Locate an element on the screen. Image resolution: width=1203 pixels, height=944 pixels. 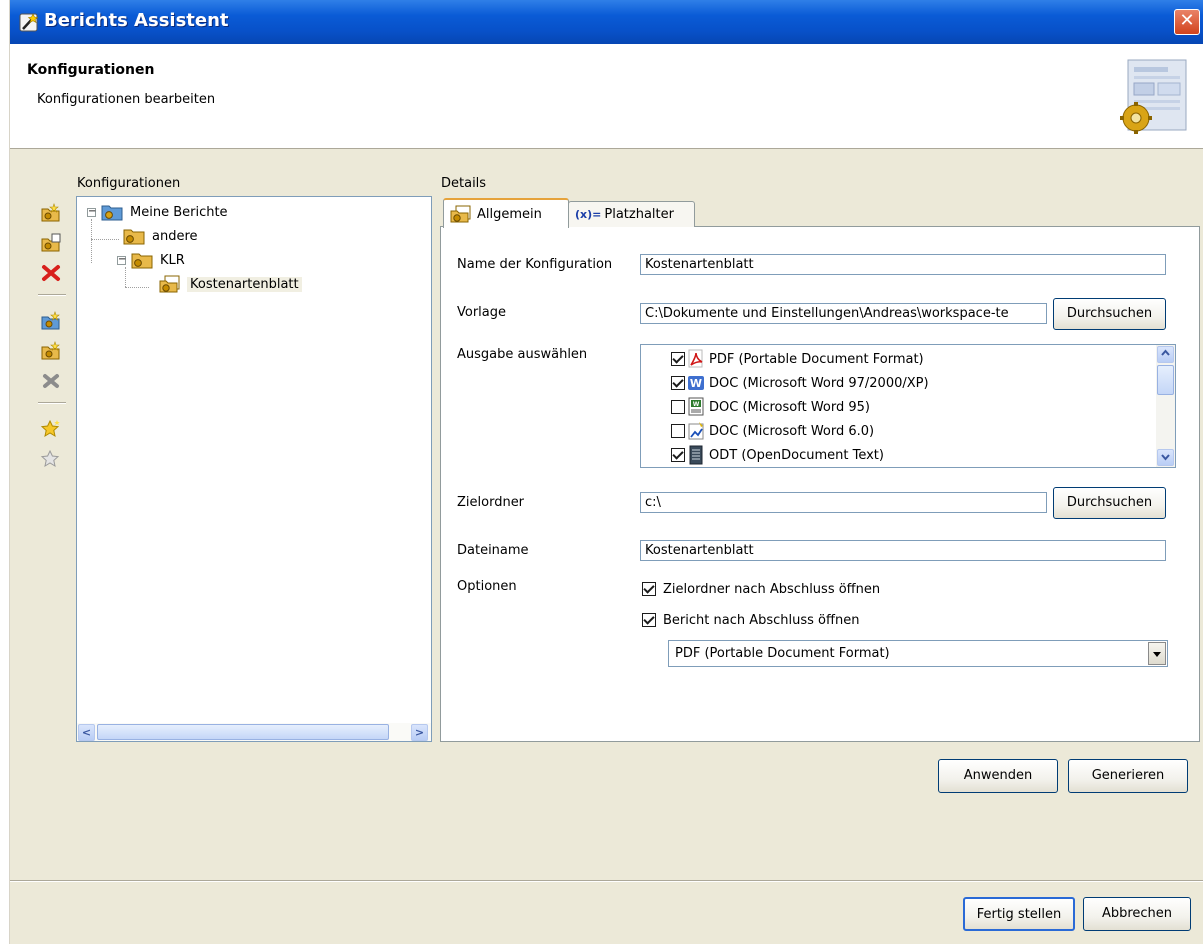
tree-node-label: Kostenartenblatt is located at coordinates (244, 284).